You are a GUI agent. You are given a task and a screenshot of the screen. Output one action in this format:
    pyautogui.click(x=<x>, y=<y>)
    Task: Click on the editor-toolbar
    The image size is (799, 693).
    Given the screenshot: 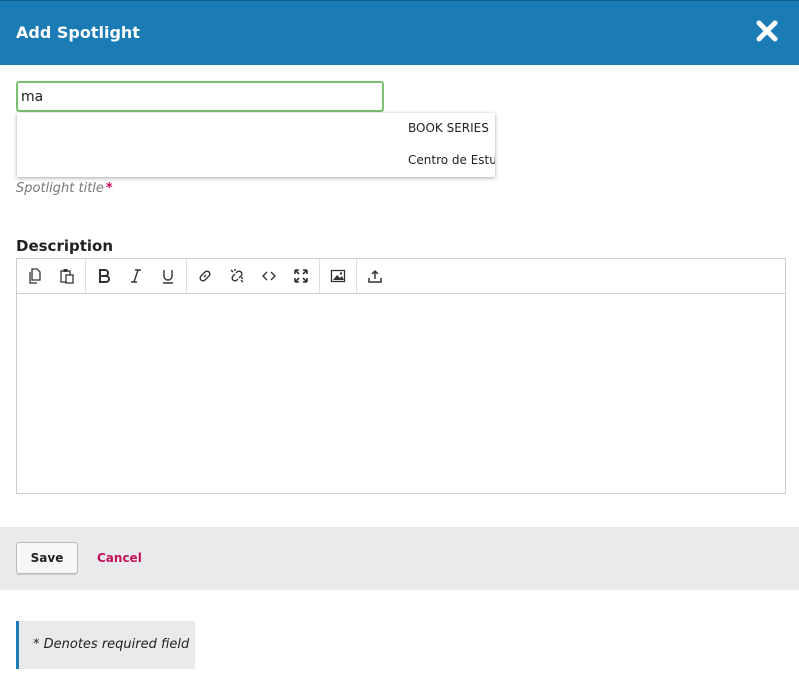 What is the action you would take?
    pyautogui.click(x=401, y=276)
    